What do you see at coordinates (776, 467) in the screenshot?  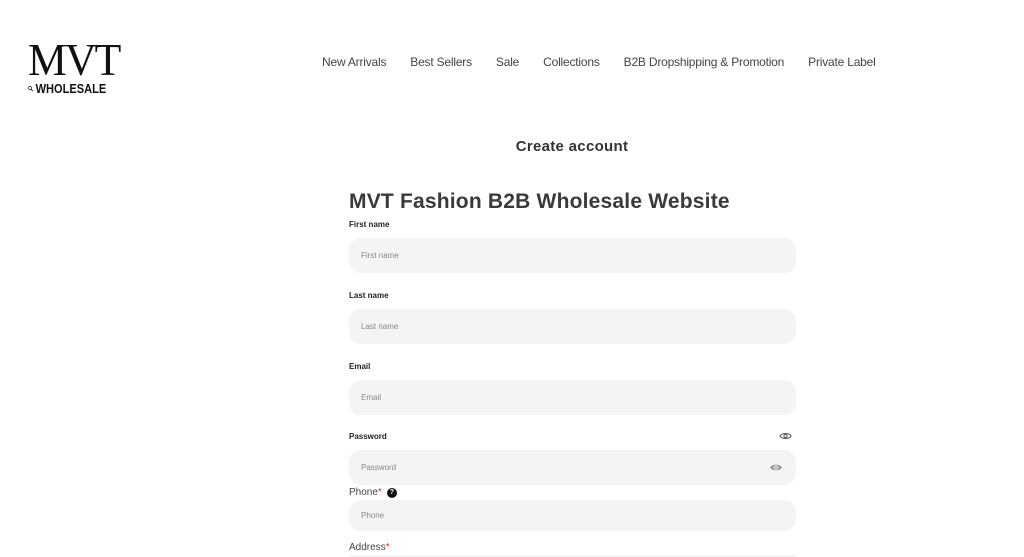 I see `toggle-password-icon` at bounding box center [776, 467].